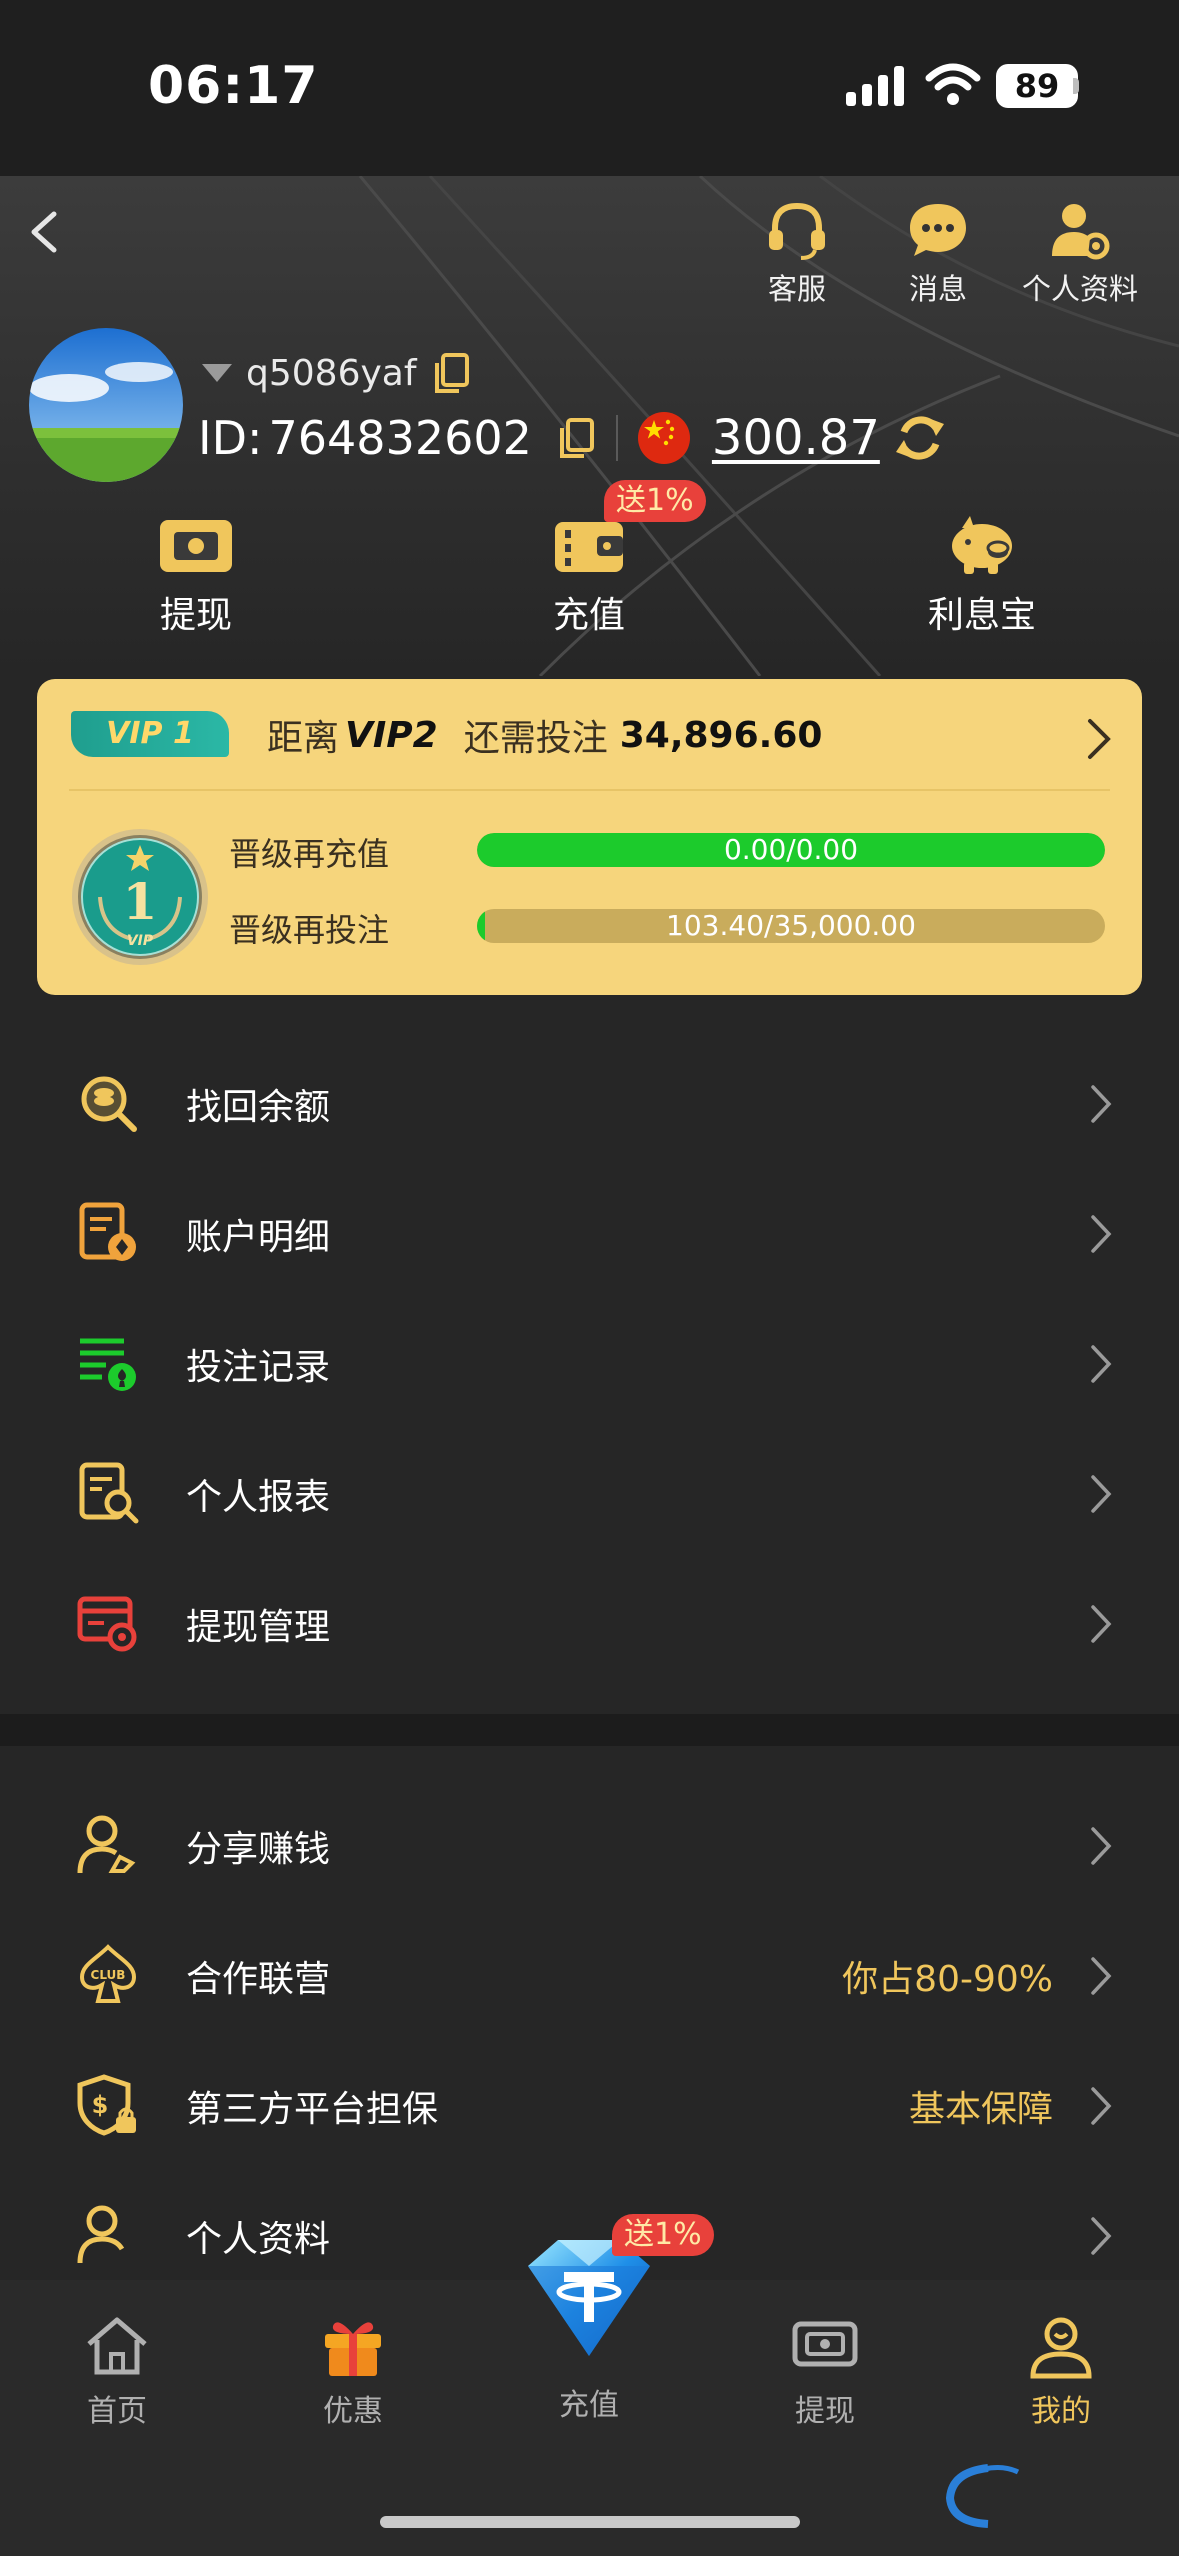  I want to click on nav-promotions: 优惠, so click(353, 2370).